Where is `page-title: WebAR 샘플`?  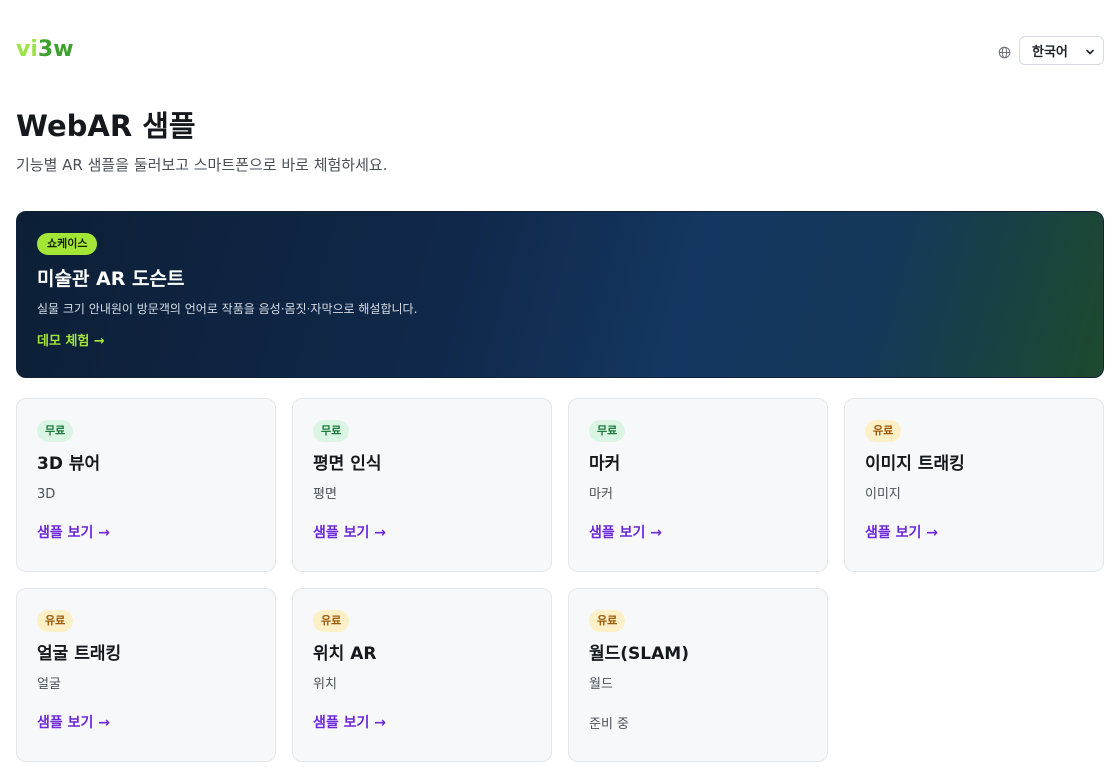
page-title: WebAR 샘플 is located at coordinates (106, 126).